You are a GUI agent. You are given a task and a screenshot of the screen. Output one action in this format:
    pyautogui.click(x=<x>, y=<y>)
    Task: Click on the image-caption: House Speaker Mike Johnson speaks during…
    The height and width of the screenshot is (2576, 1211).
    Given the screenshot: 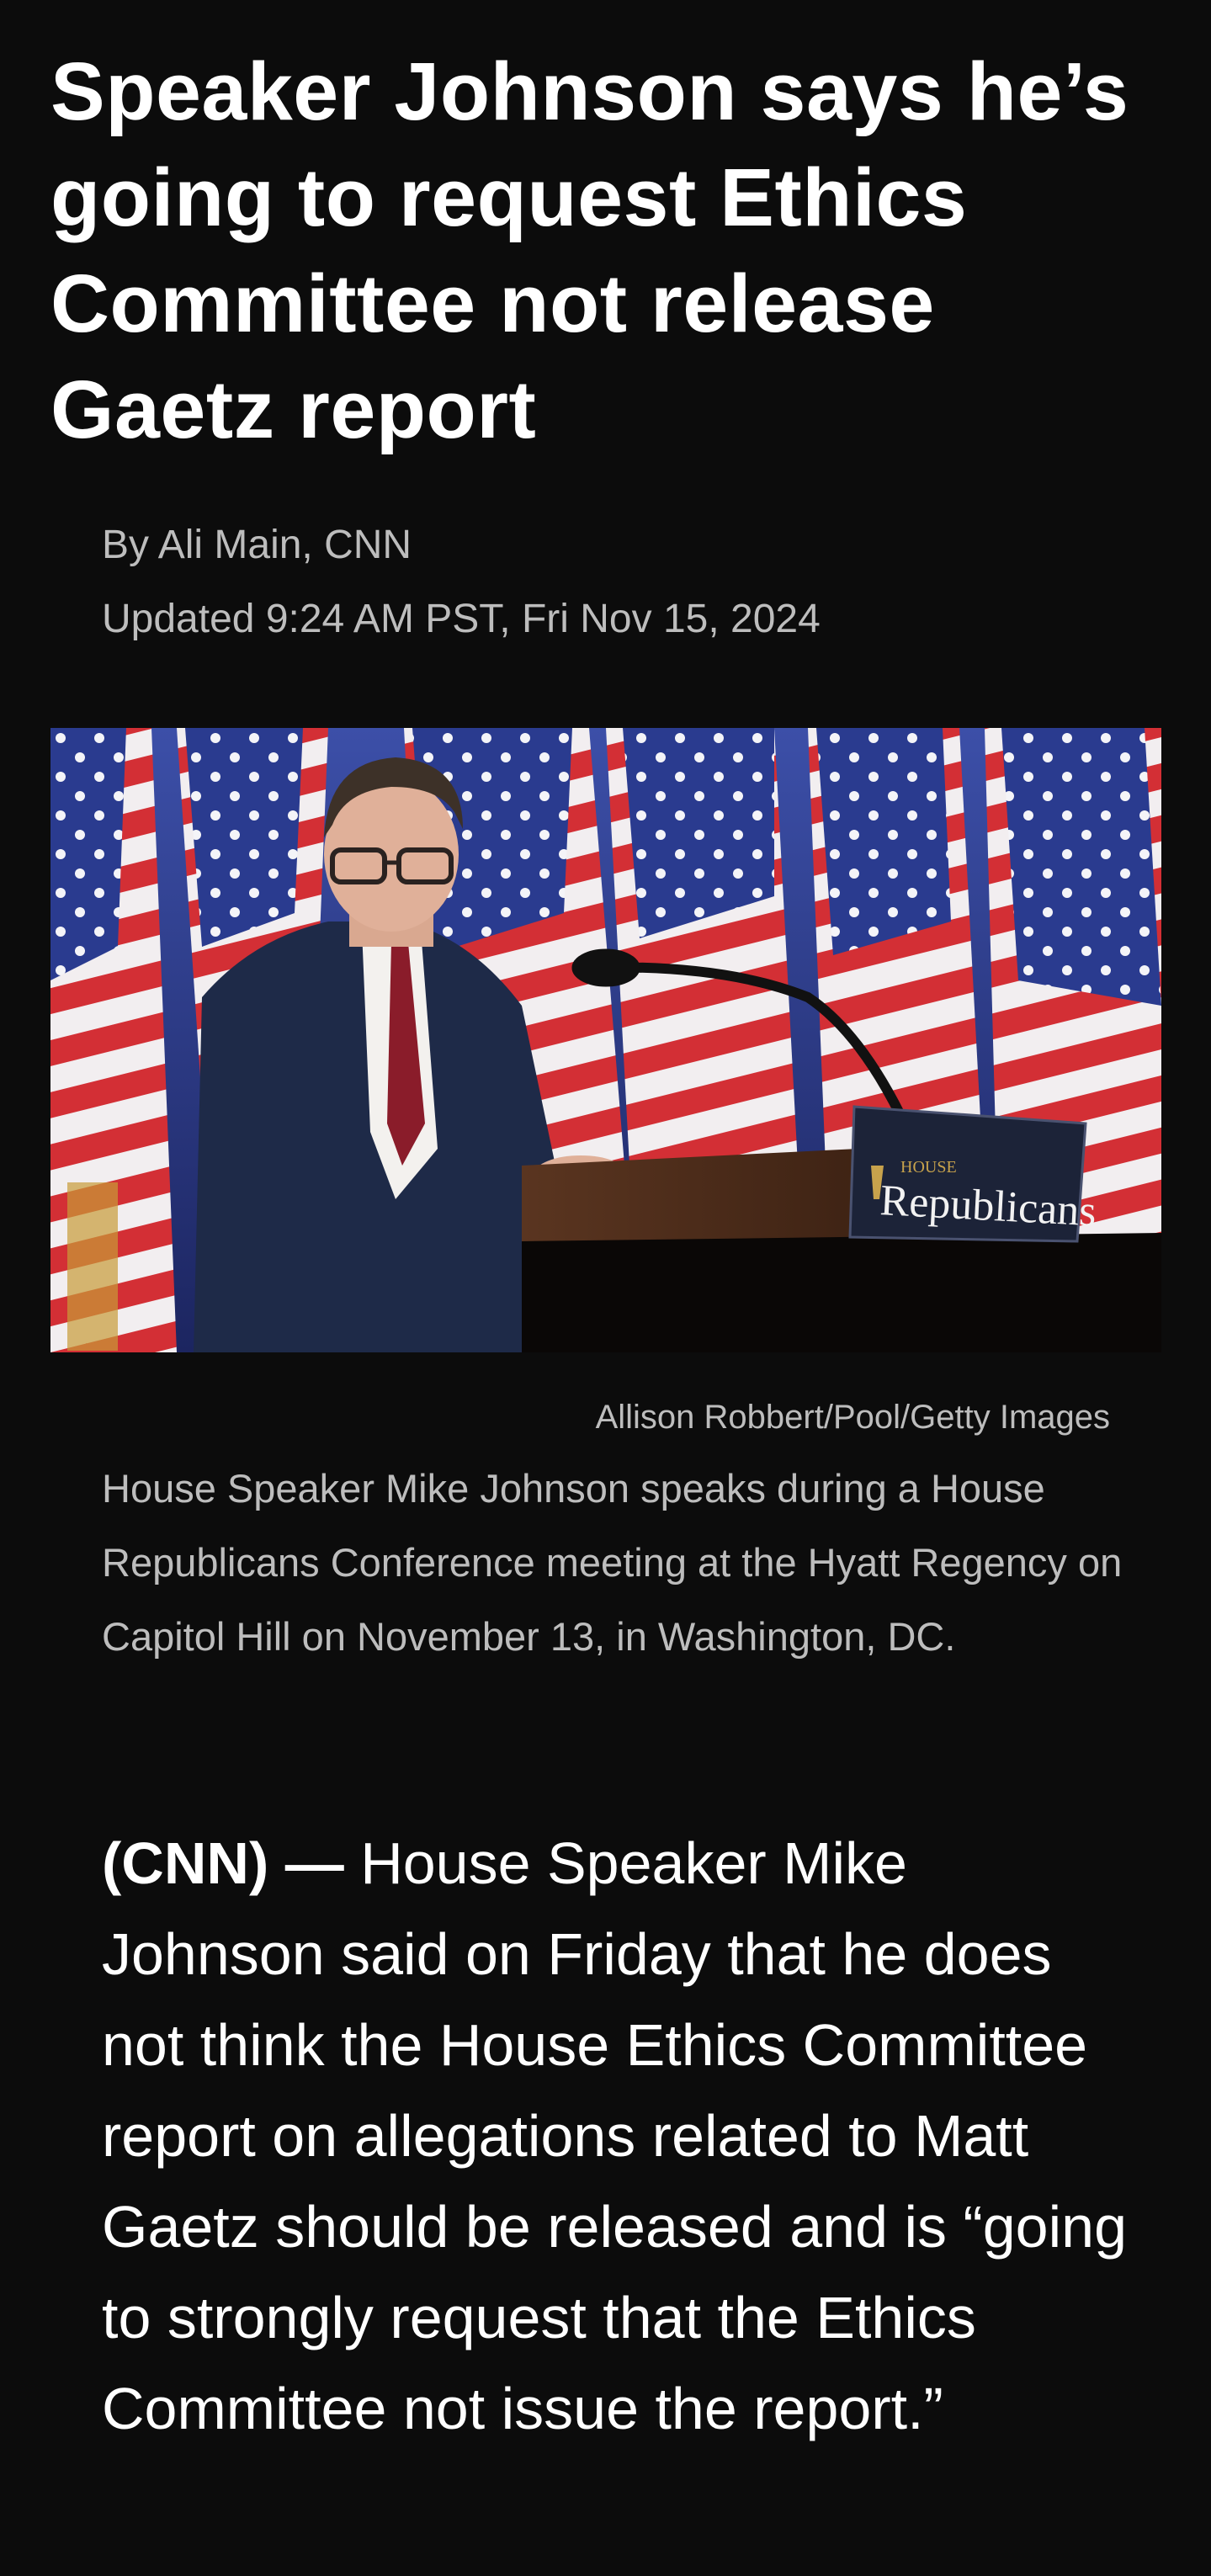 What is the action you would take?
    pyautogui.click(x=612, y=1562)
    